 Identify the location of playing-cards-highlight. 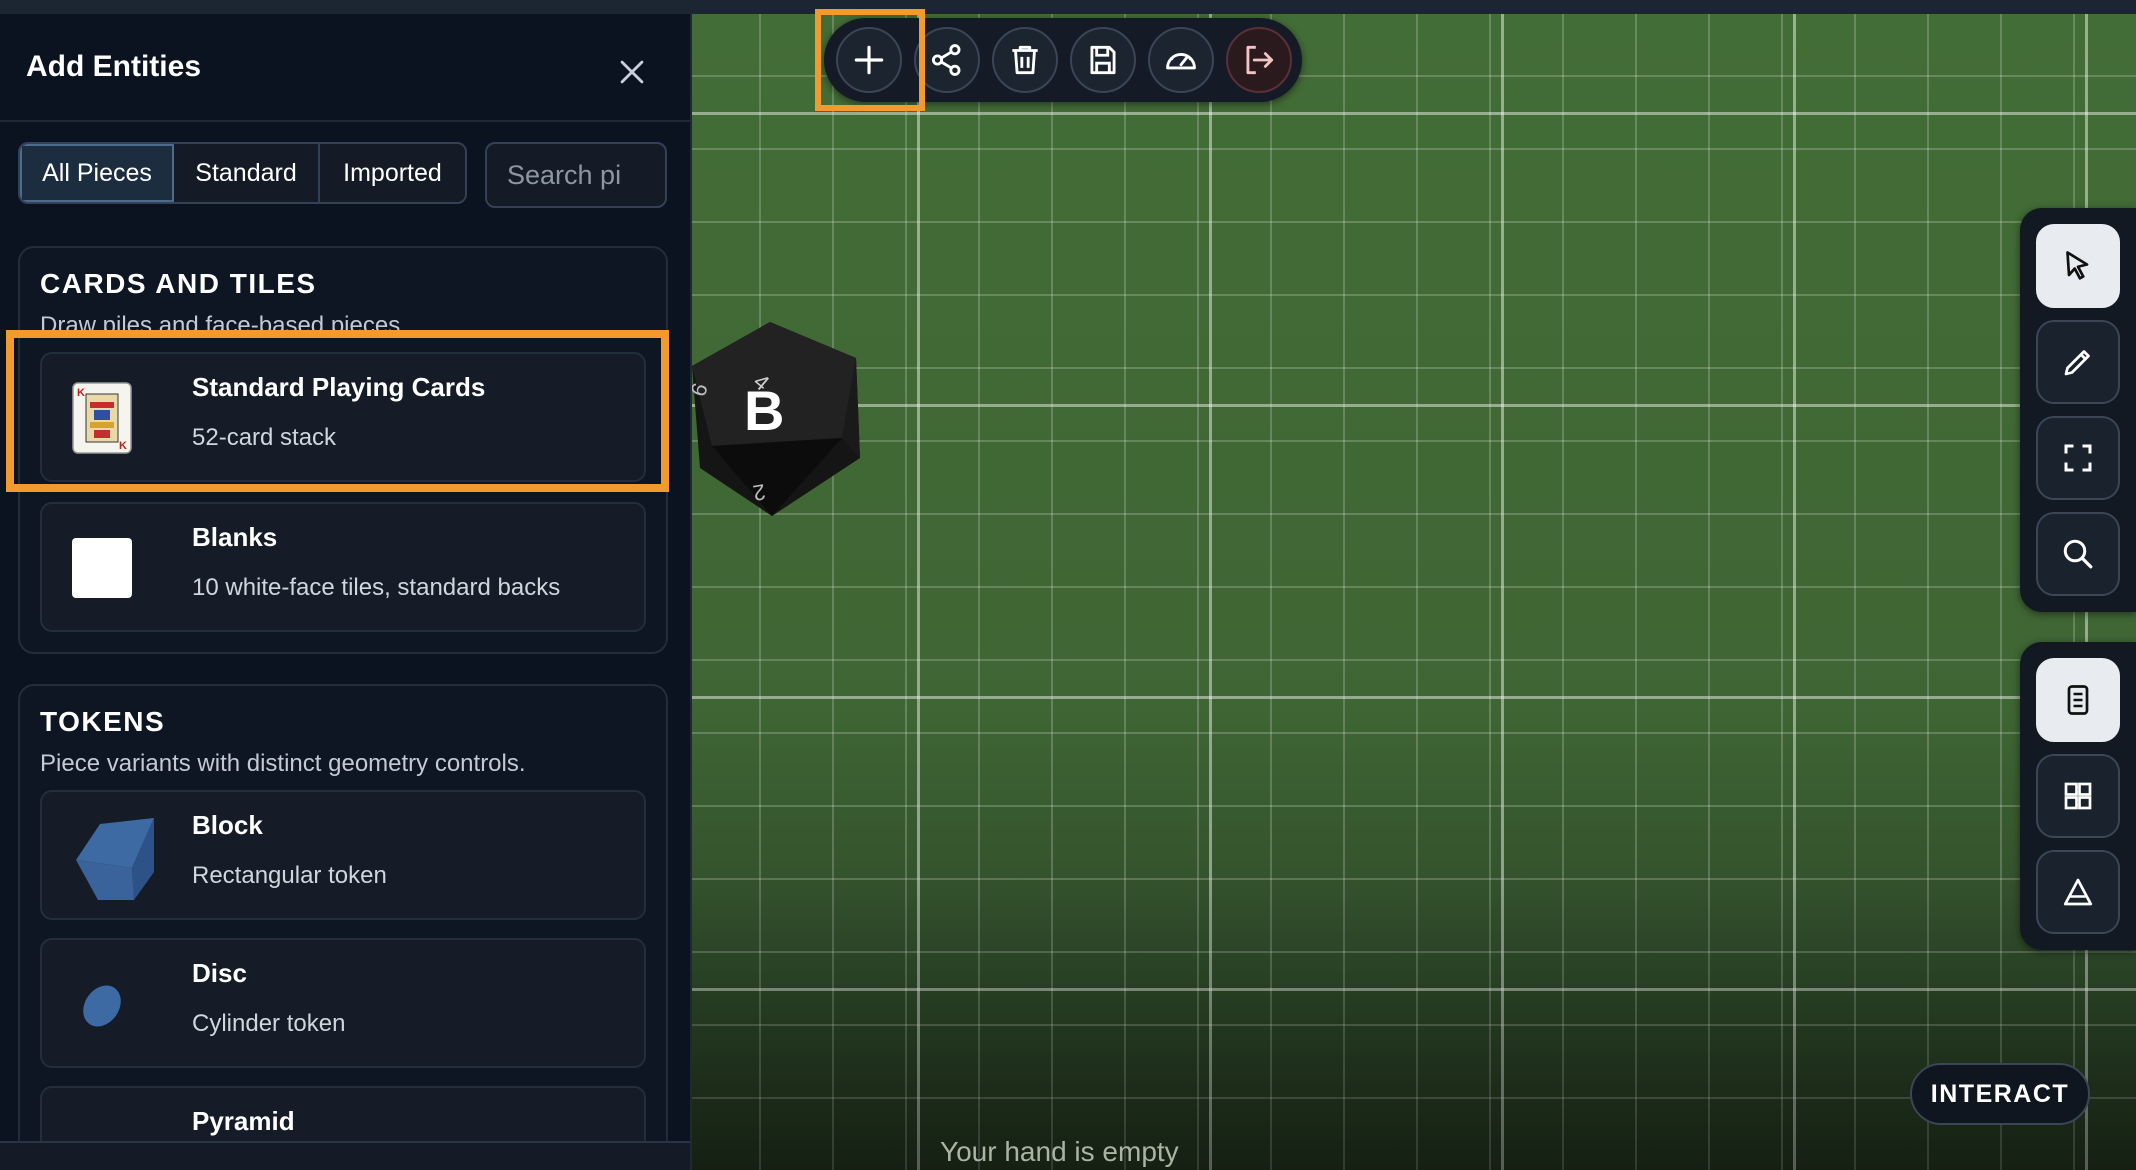
(337, 411).